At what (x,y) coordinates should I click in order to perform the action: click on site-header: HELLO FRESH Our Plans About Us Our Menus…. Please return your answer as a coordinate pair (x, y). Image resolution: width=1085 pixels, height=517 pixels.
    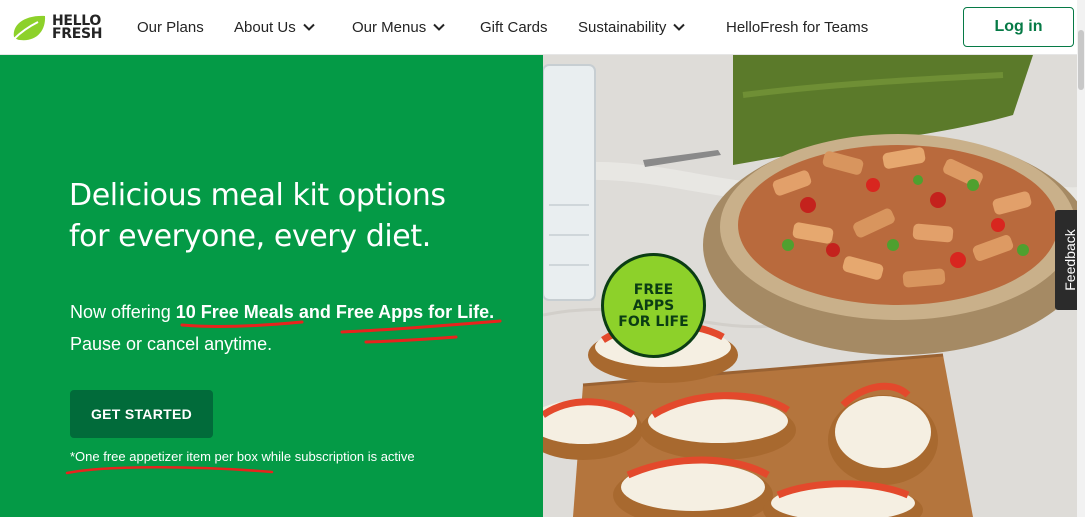
    Looking at the image, I should click on (542, 27).